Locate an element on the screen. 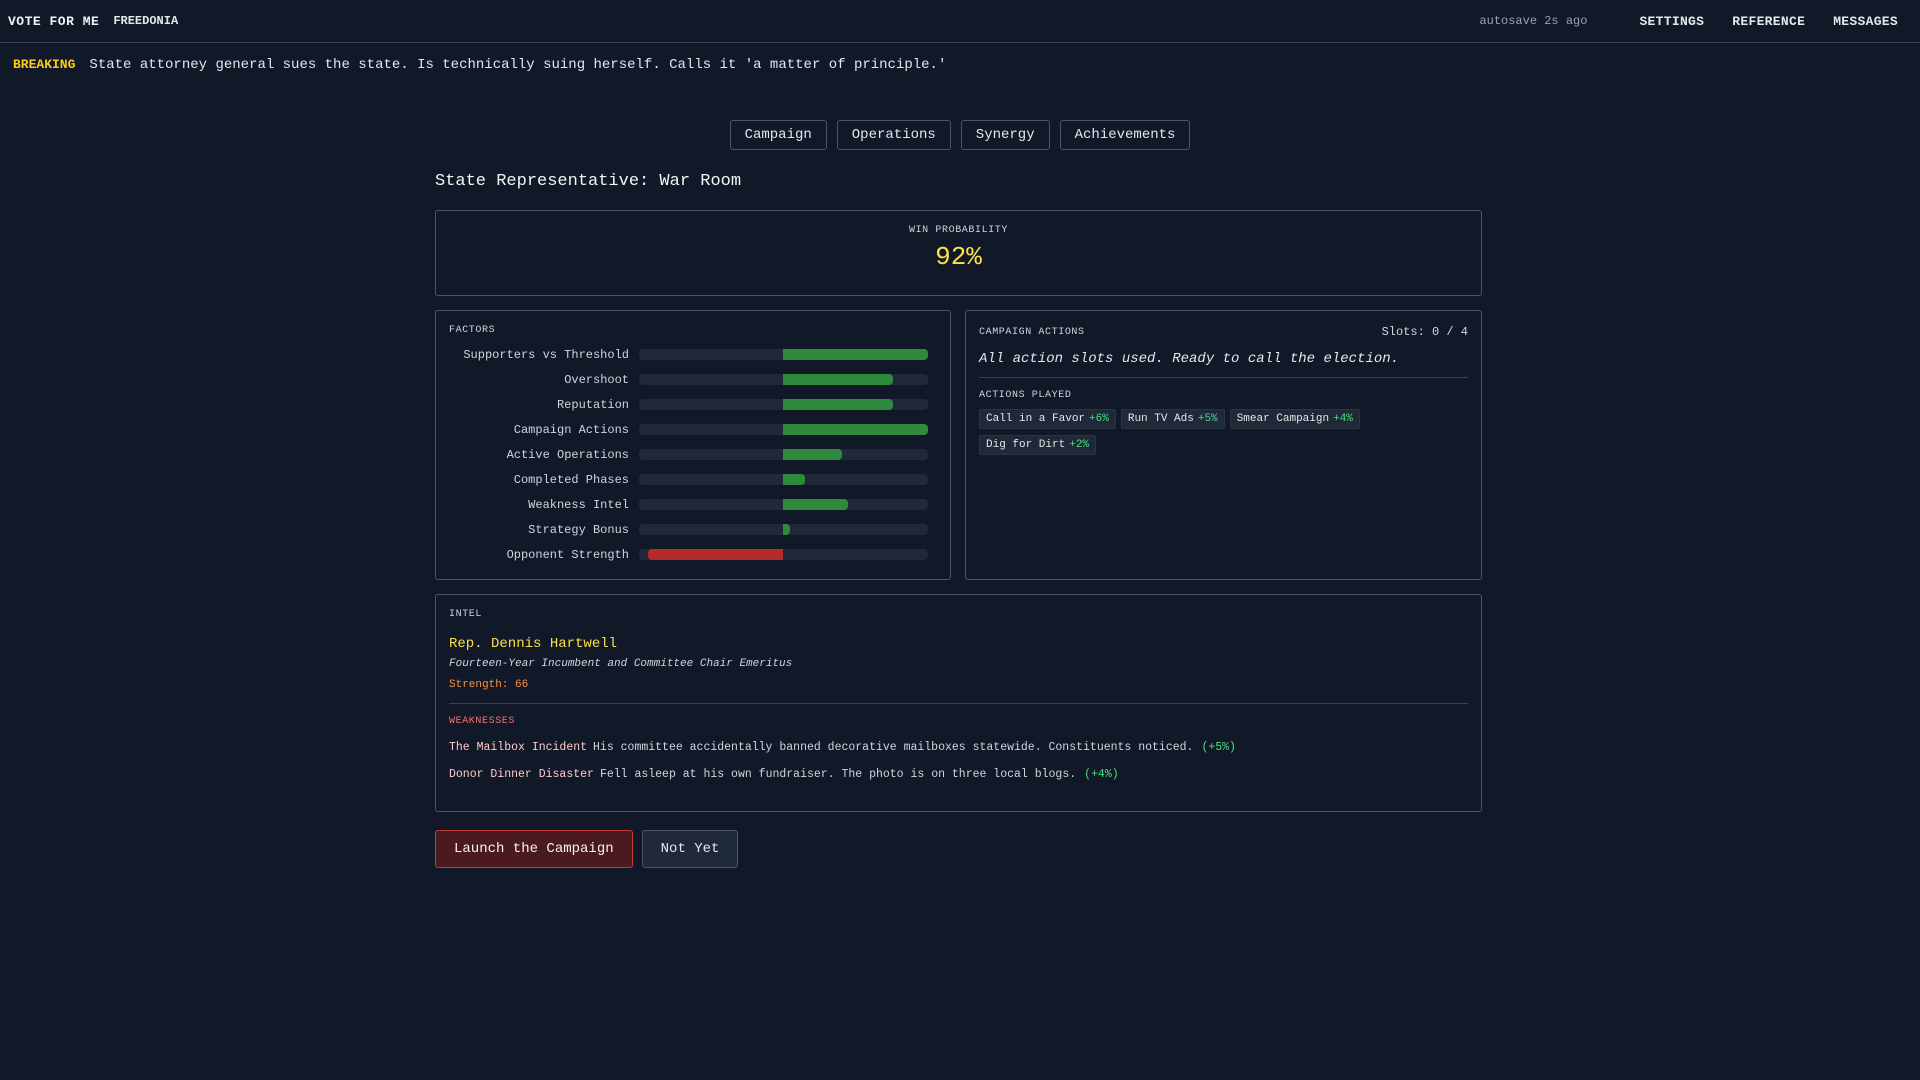 This screenshot has width=1920, height=1080. opponent-name: Rep. Dennis Hartwell is located at coordinates (533, 644).